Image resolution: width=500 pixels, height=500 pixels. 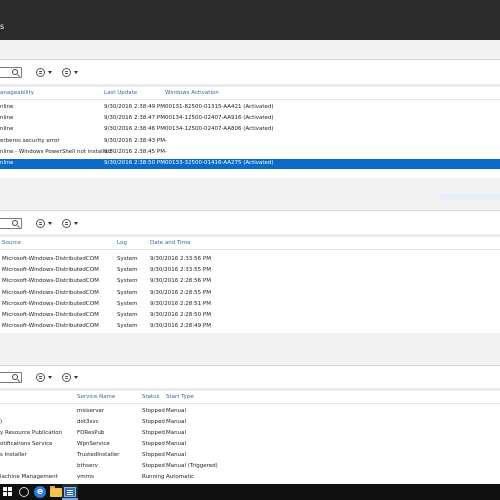 I want to click on event-date: 9/30/2016 2:28:50 PM, so click(x=180, y=315).